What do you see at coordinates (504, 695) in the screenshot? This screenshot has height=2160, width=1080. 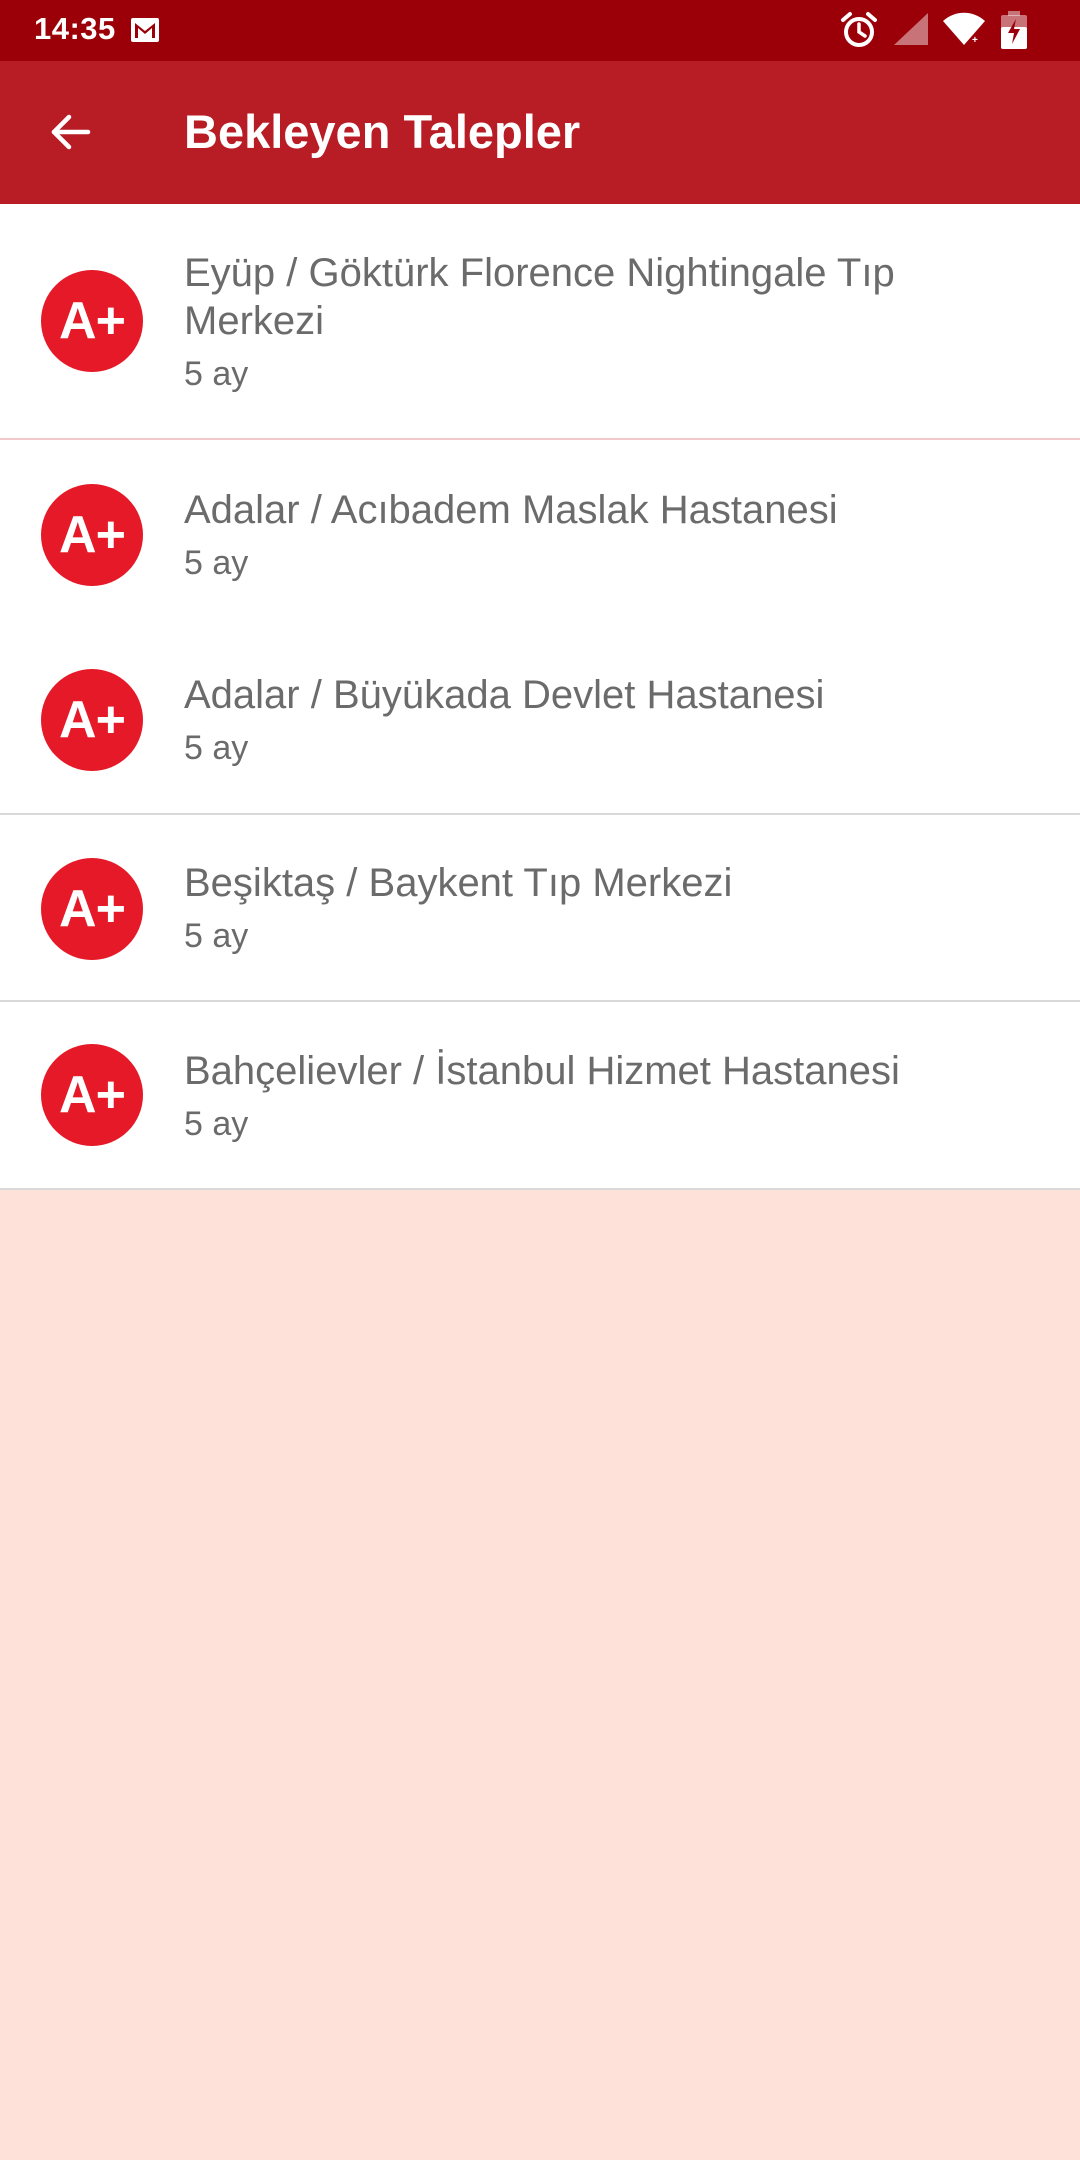 I see `request-title: Adalar / Büyükada Devlet Hastanesi` at bounding box center [504, 695].